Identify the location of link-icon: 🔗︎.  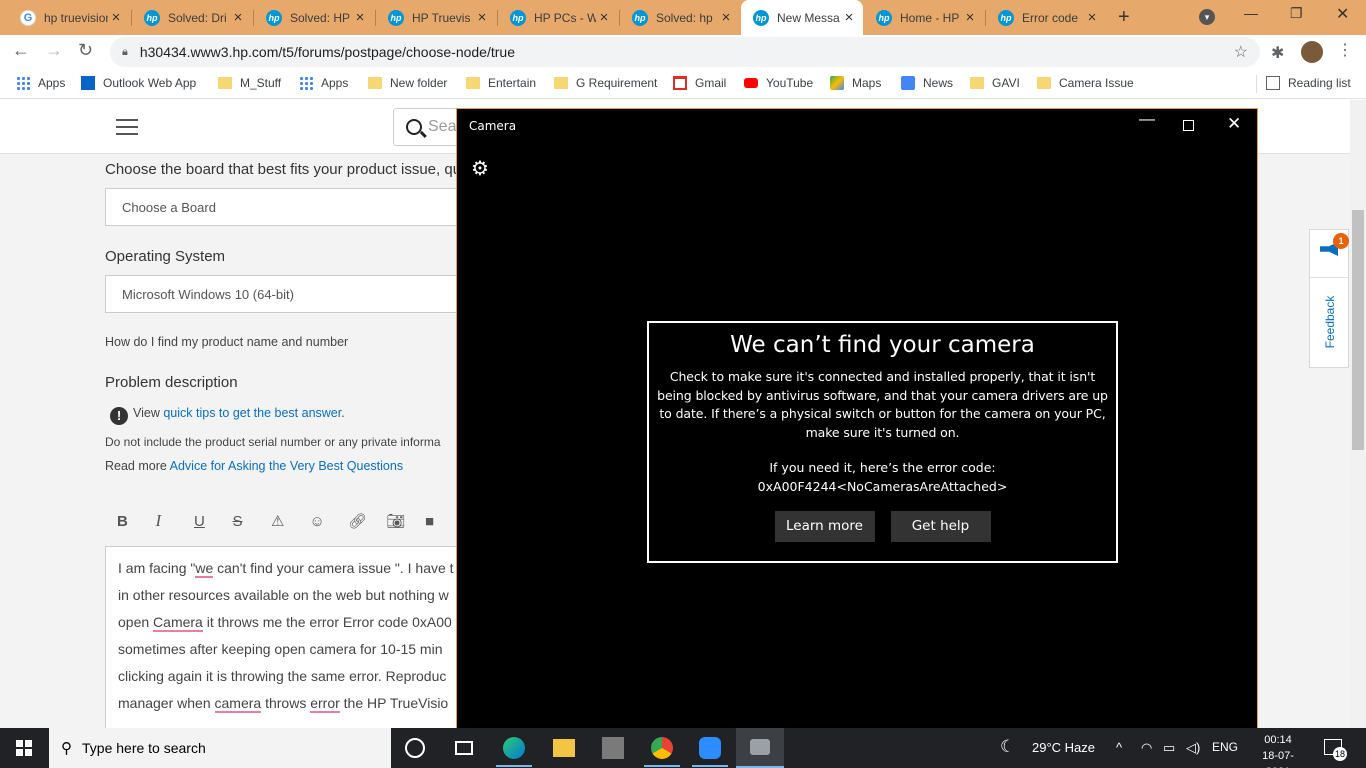
(355, 521).